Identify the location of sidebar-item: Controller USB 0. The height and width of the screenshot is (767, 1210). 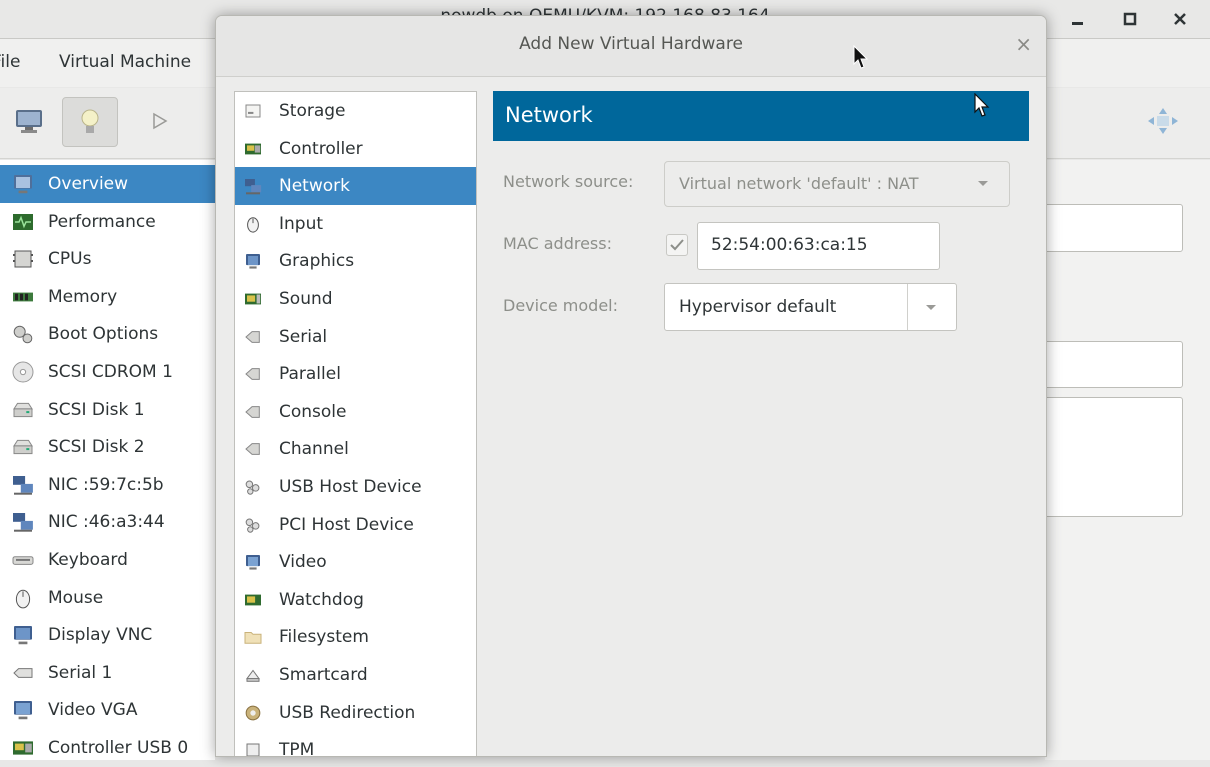
(107, 748).